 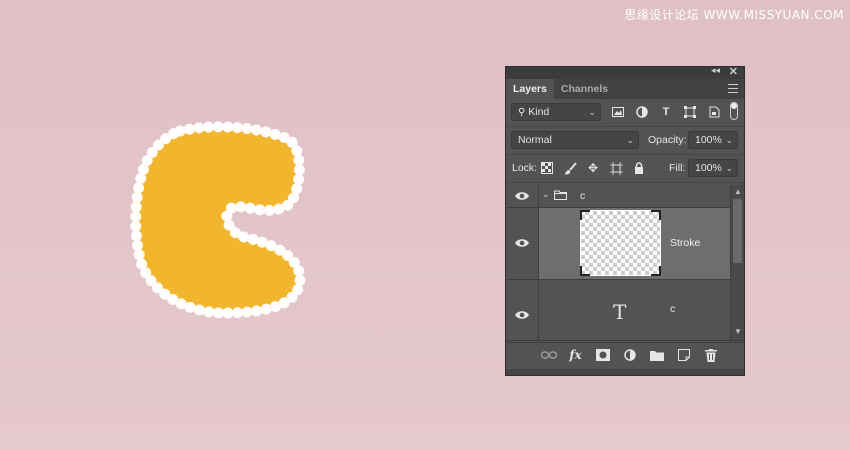 What do you see at coordinates (525, 168) in the screenshot?
I see `lock-label: Lock:` at bounding box center [525, 168].